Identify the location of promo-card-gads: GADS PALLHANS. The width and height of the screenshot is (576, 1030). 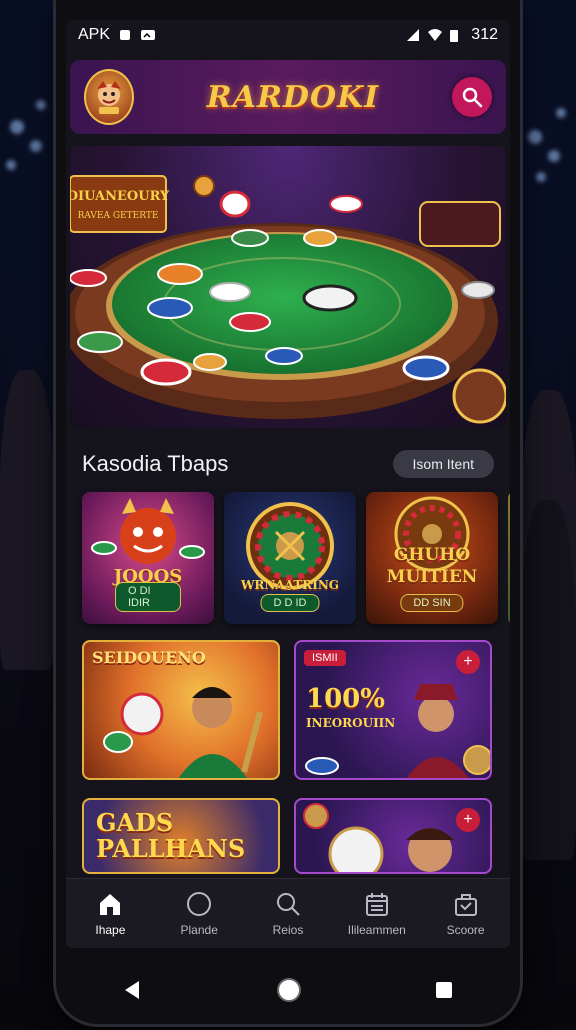
(181, 836).